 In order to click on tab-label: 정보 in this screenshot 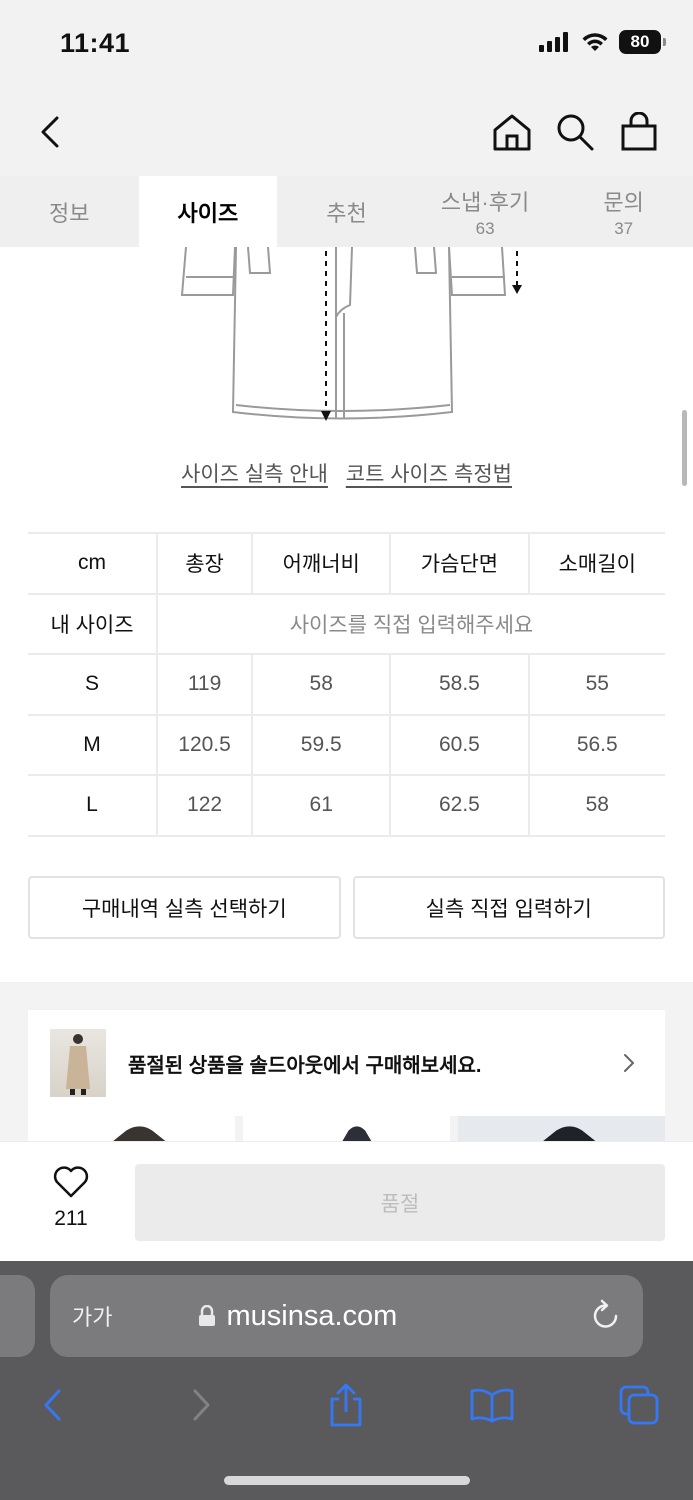, I will do `click(69, 213)`.